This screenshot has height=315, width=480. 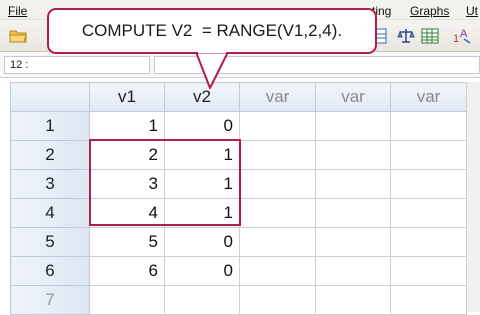 I want to click on callout-tail-cover, so click(x=212, y=52).